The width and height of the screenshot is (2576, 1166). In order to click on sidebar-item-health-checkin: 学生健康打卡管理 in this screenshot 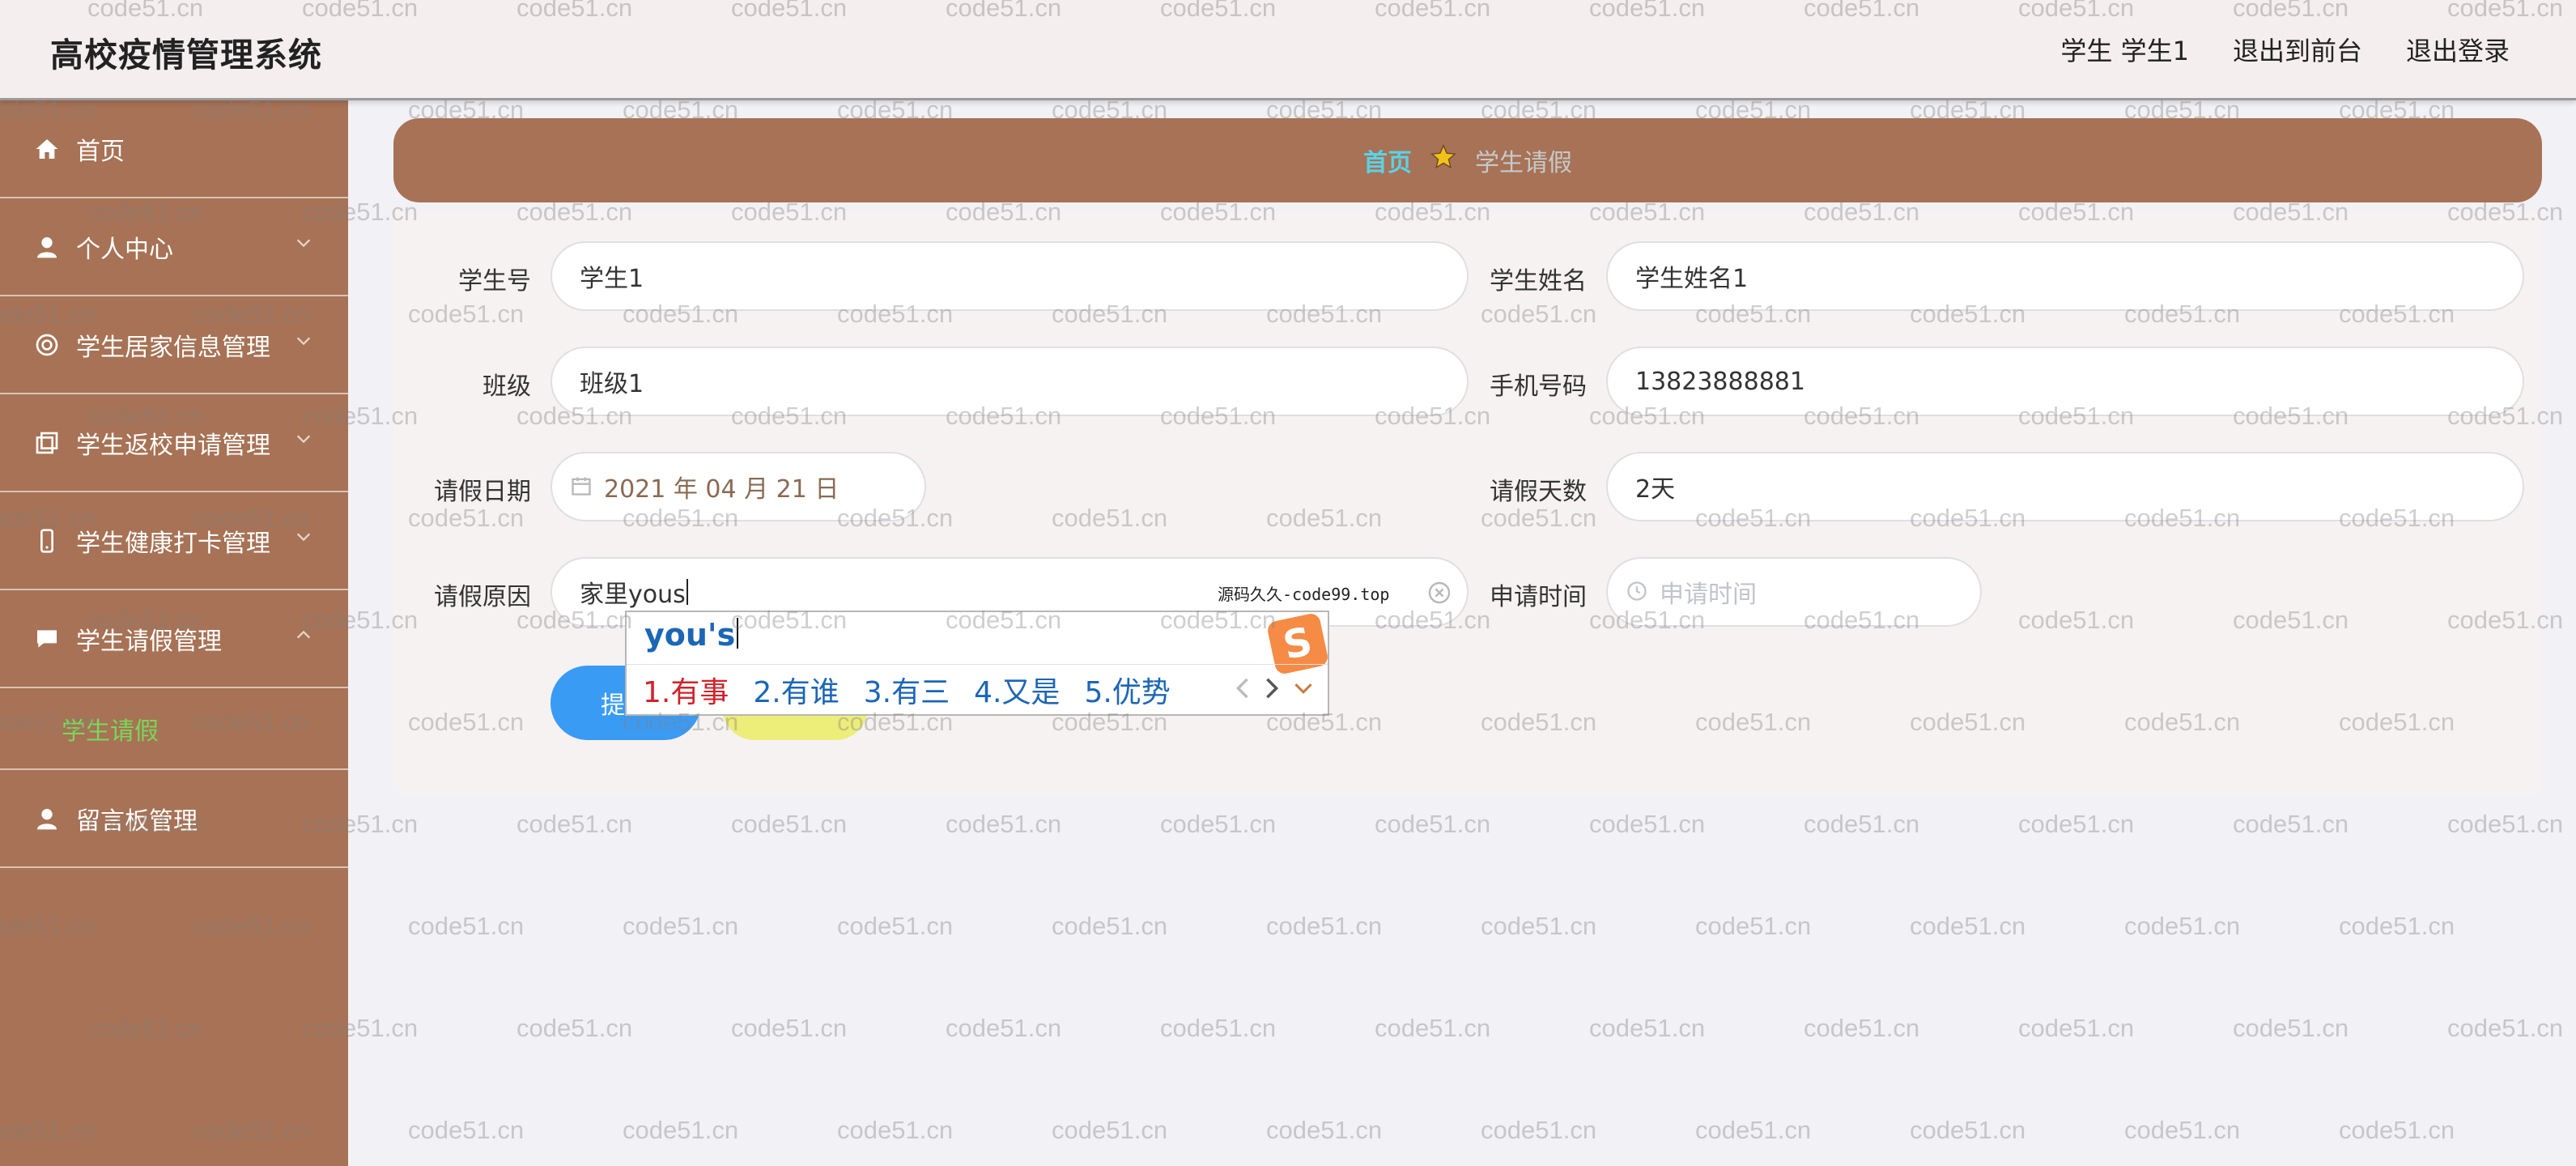, I will do `click(174, 541)`.